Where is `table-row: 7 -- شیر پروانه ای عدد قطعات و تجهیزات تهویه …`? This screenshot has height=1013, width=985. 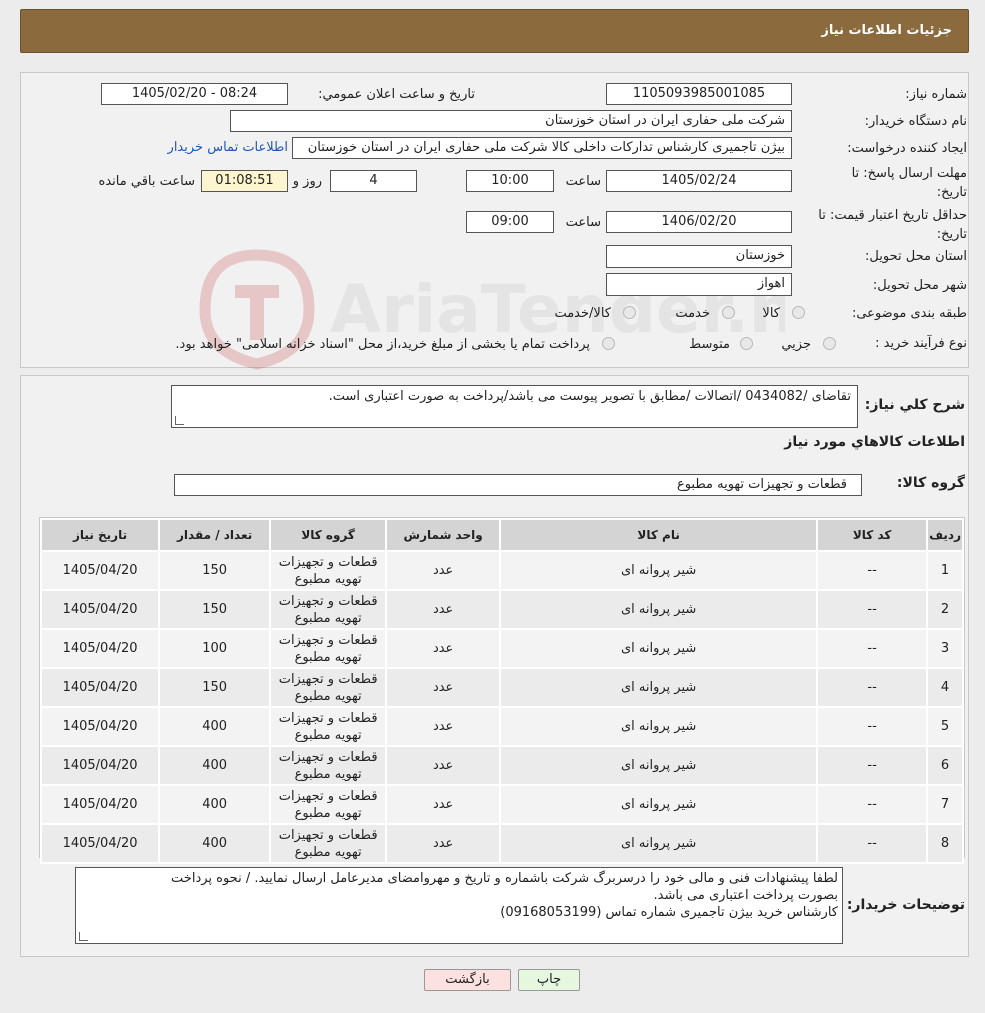
table-row: 7 -- شیر پروانه ای عدد قطعات و تجهیزات تهویه … is located at coordinates (502, 804).